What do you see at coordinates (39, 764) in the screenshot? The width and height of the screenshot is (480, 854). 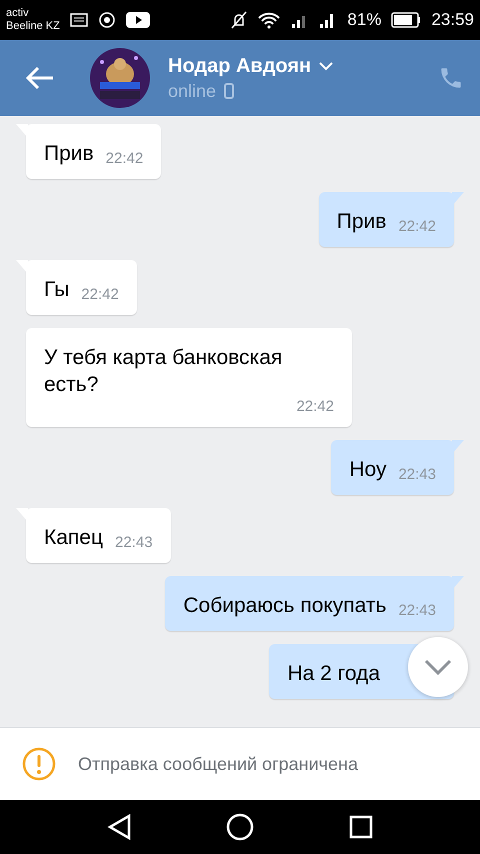 I see `warning-icon` at bounding box center [39, 764].